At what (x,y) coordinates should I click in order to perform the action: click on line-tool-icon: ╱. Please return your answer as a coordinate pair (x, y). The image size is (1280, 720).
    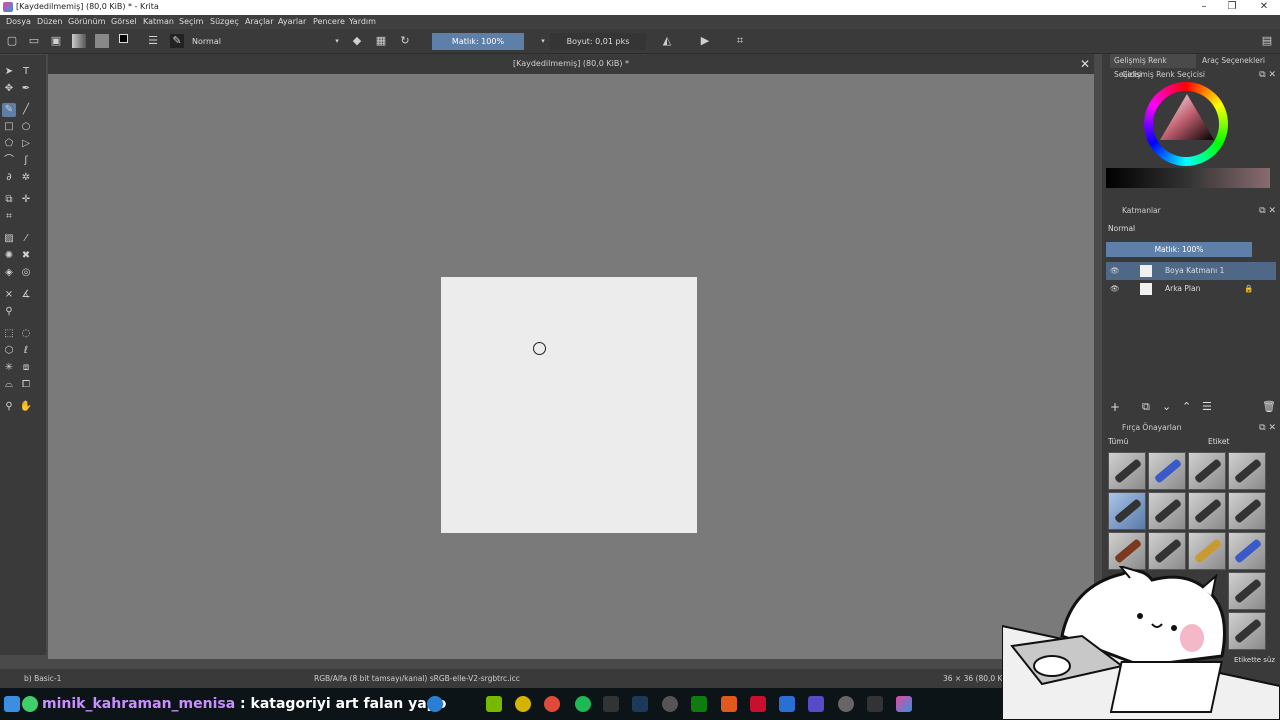
    Looking at the image, I should click on (26, 110).